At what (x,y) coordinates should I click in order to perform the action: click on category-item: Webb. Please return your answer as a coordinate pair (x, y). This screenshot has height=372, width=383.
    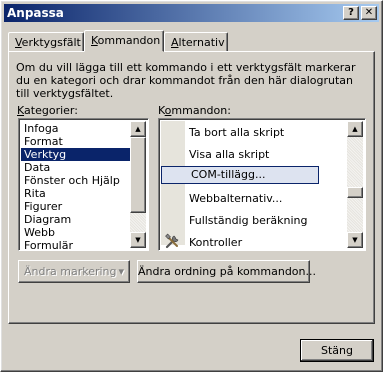
    Looking at the image, I should click on (76, 232).